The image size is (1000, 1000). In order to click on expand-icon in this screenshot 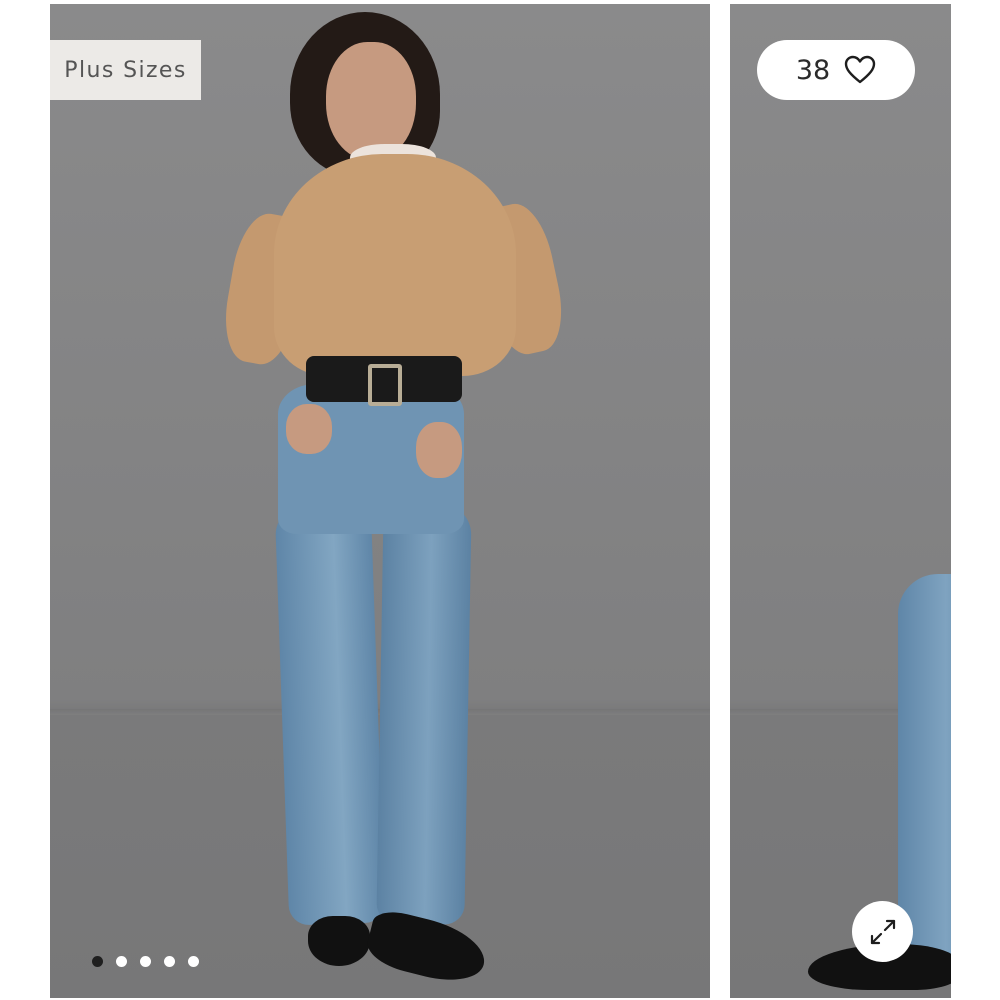, I will do `click(882, 931)`.